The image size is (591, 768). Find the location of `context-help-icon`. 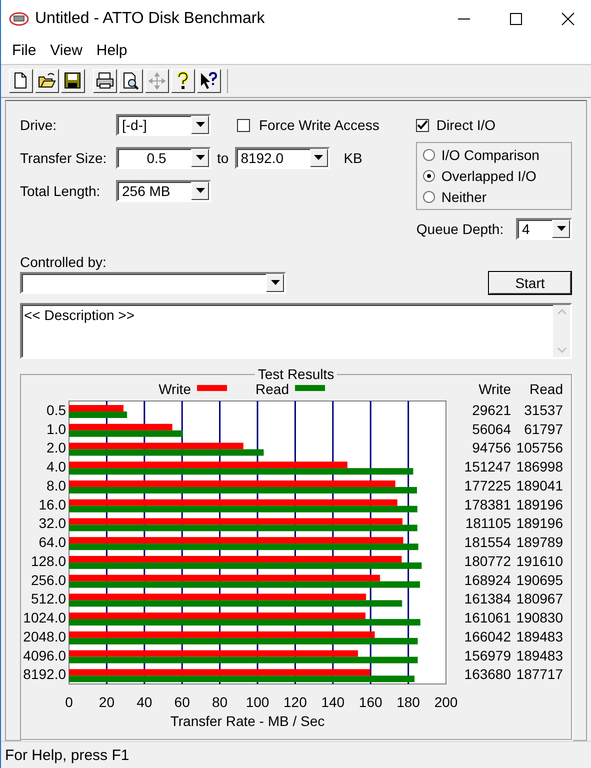

context-help-icon is located at coordinates (209, 80).